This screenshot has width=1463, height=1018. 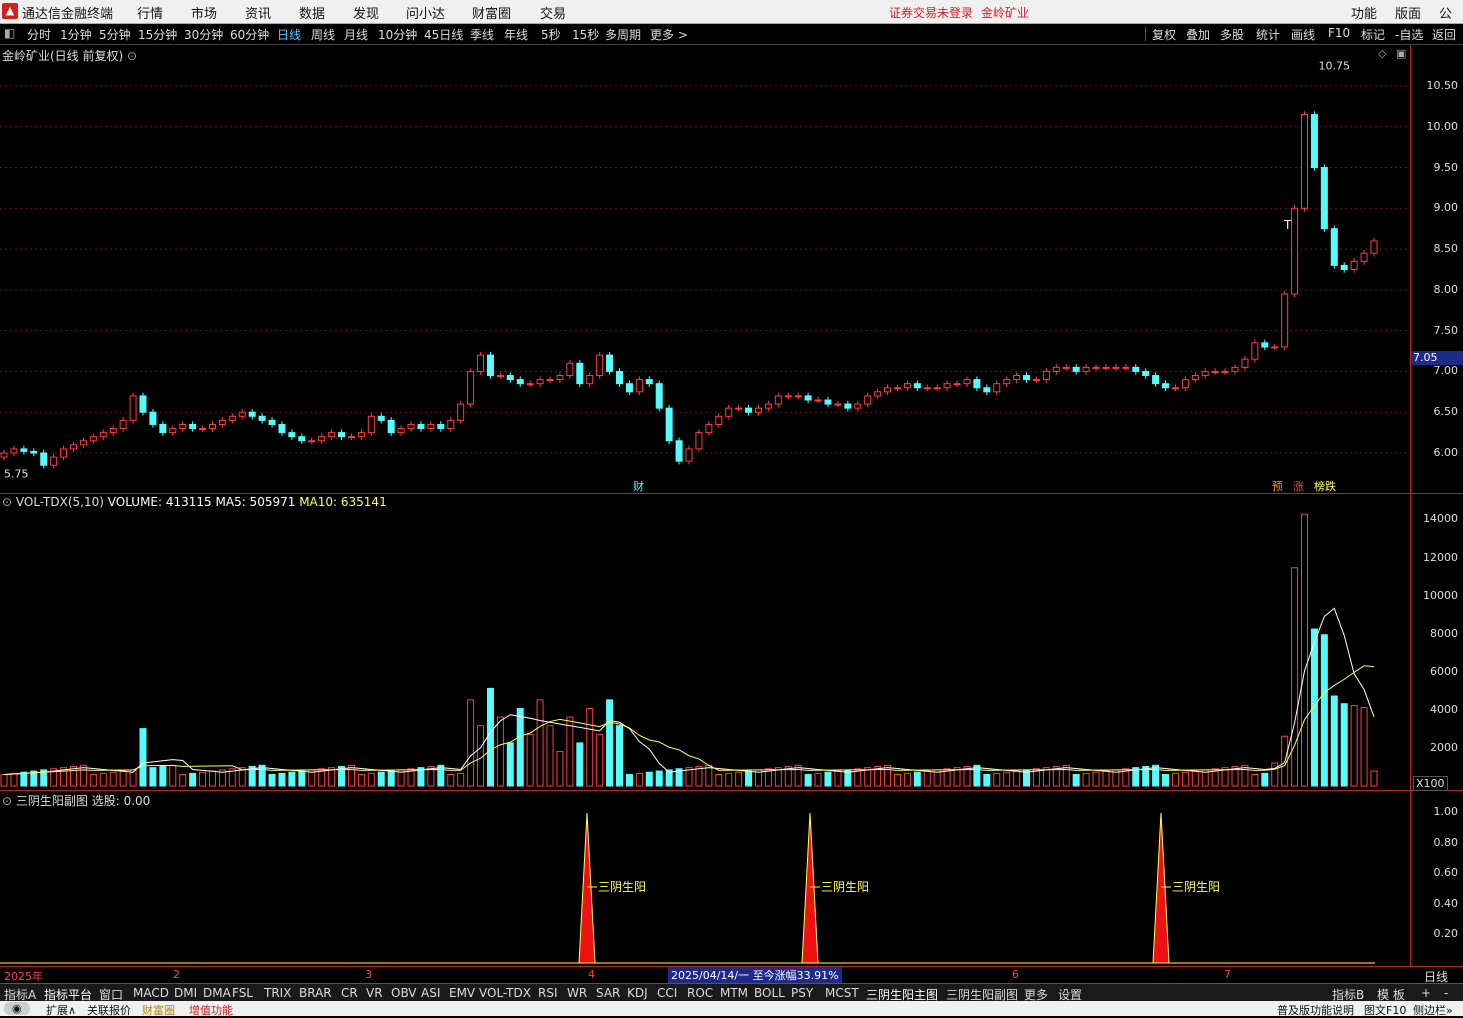 What do you see at coordinates (289, 34) in the screenshot?
I see `period-daily: 日线` at bounding box center [289, 34].